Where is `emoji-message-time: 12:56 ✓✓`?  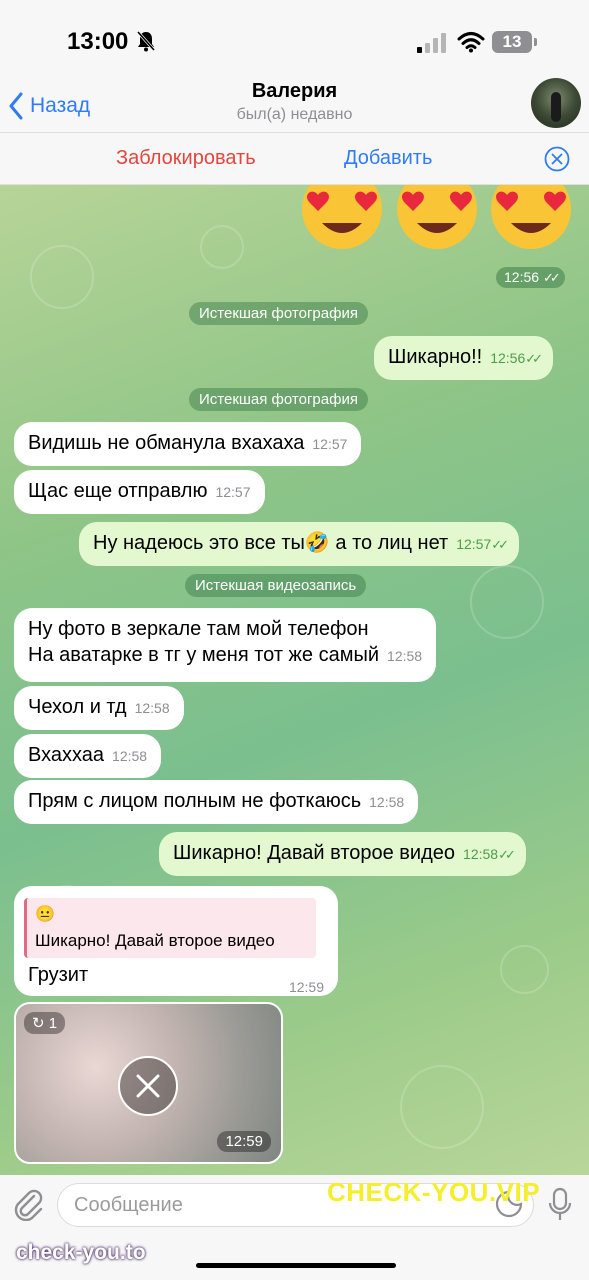 emoji-message-time: 12:56 ✓✓ is located at coordinates (530, 277).